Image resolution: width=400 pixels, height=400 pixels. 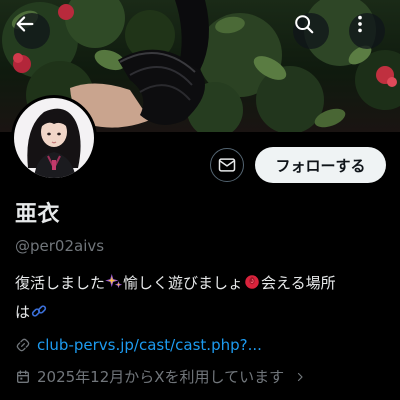 I want to click on rose-icon, so click(x=252, y=286).